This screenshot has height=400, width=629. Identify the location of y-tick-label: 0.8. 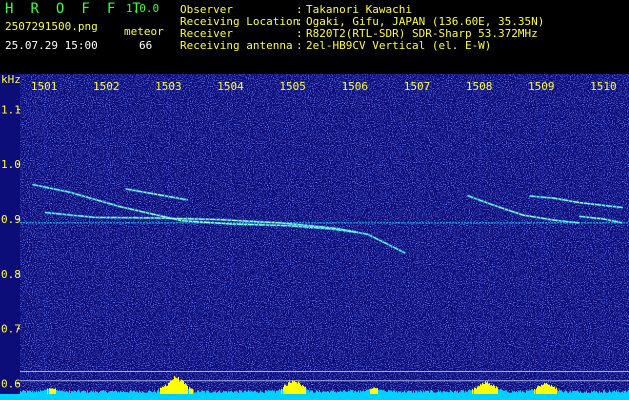
(11, 274).